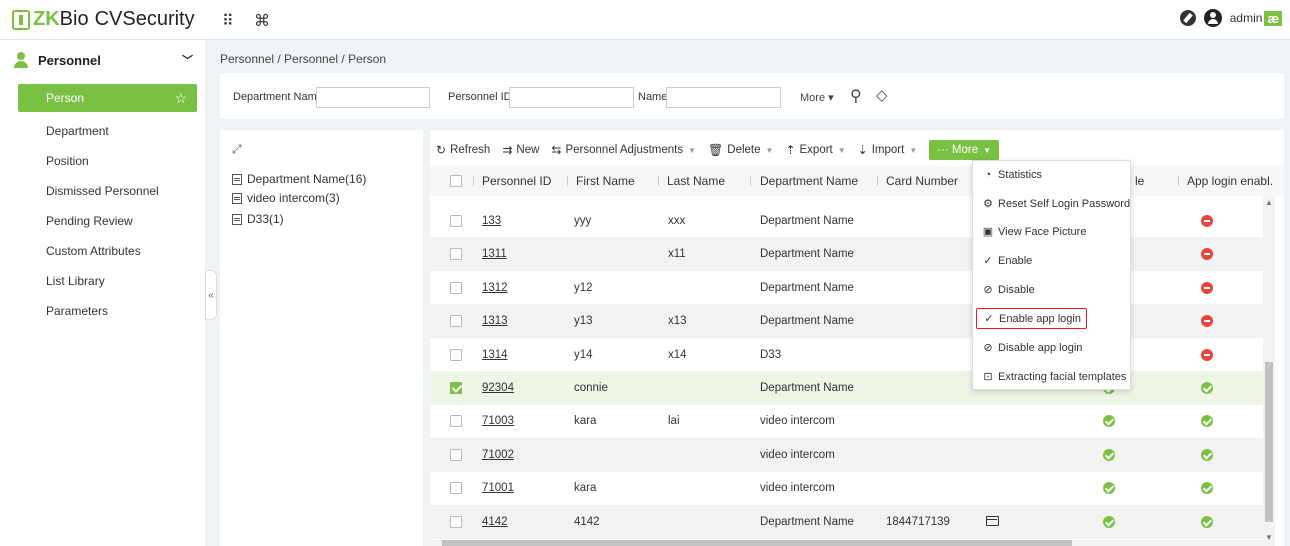  Describe the element at coordinates (498, 455) in the screenshot. I see `personnel-id-cell: 71002` at that location.